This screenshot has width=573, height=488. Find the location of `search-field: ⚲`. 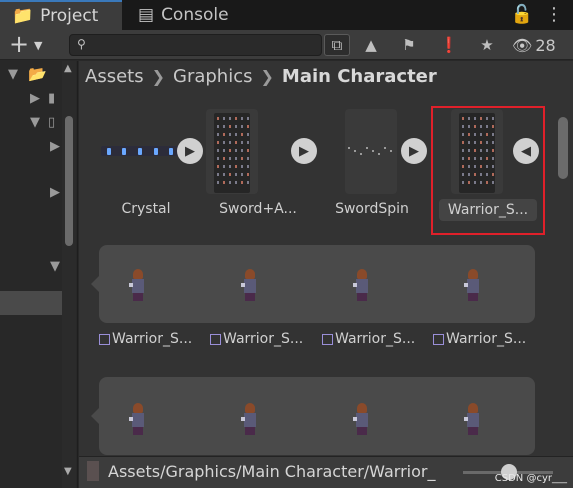

search-field: ⚲ is located at coordinates (195, 45).